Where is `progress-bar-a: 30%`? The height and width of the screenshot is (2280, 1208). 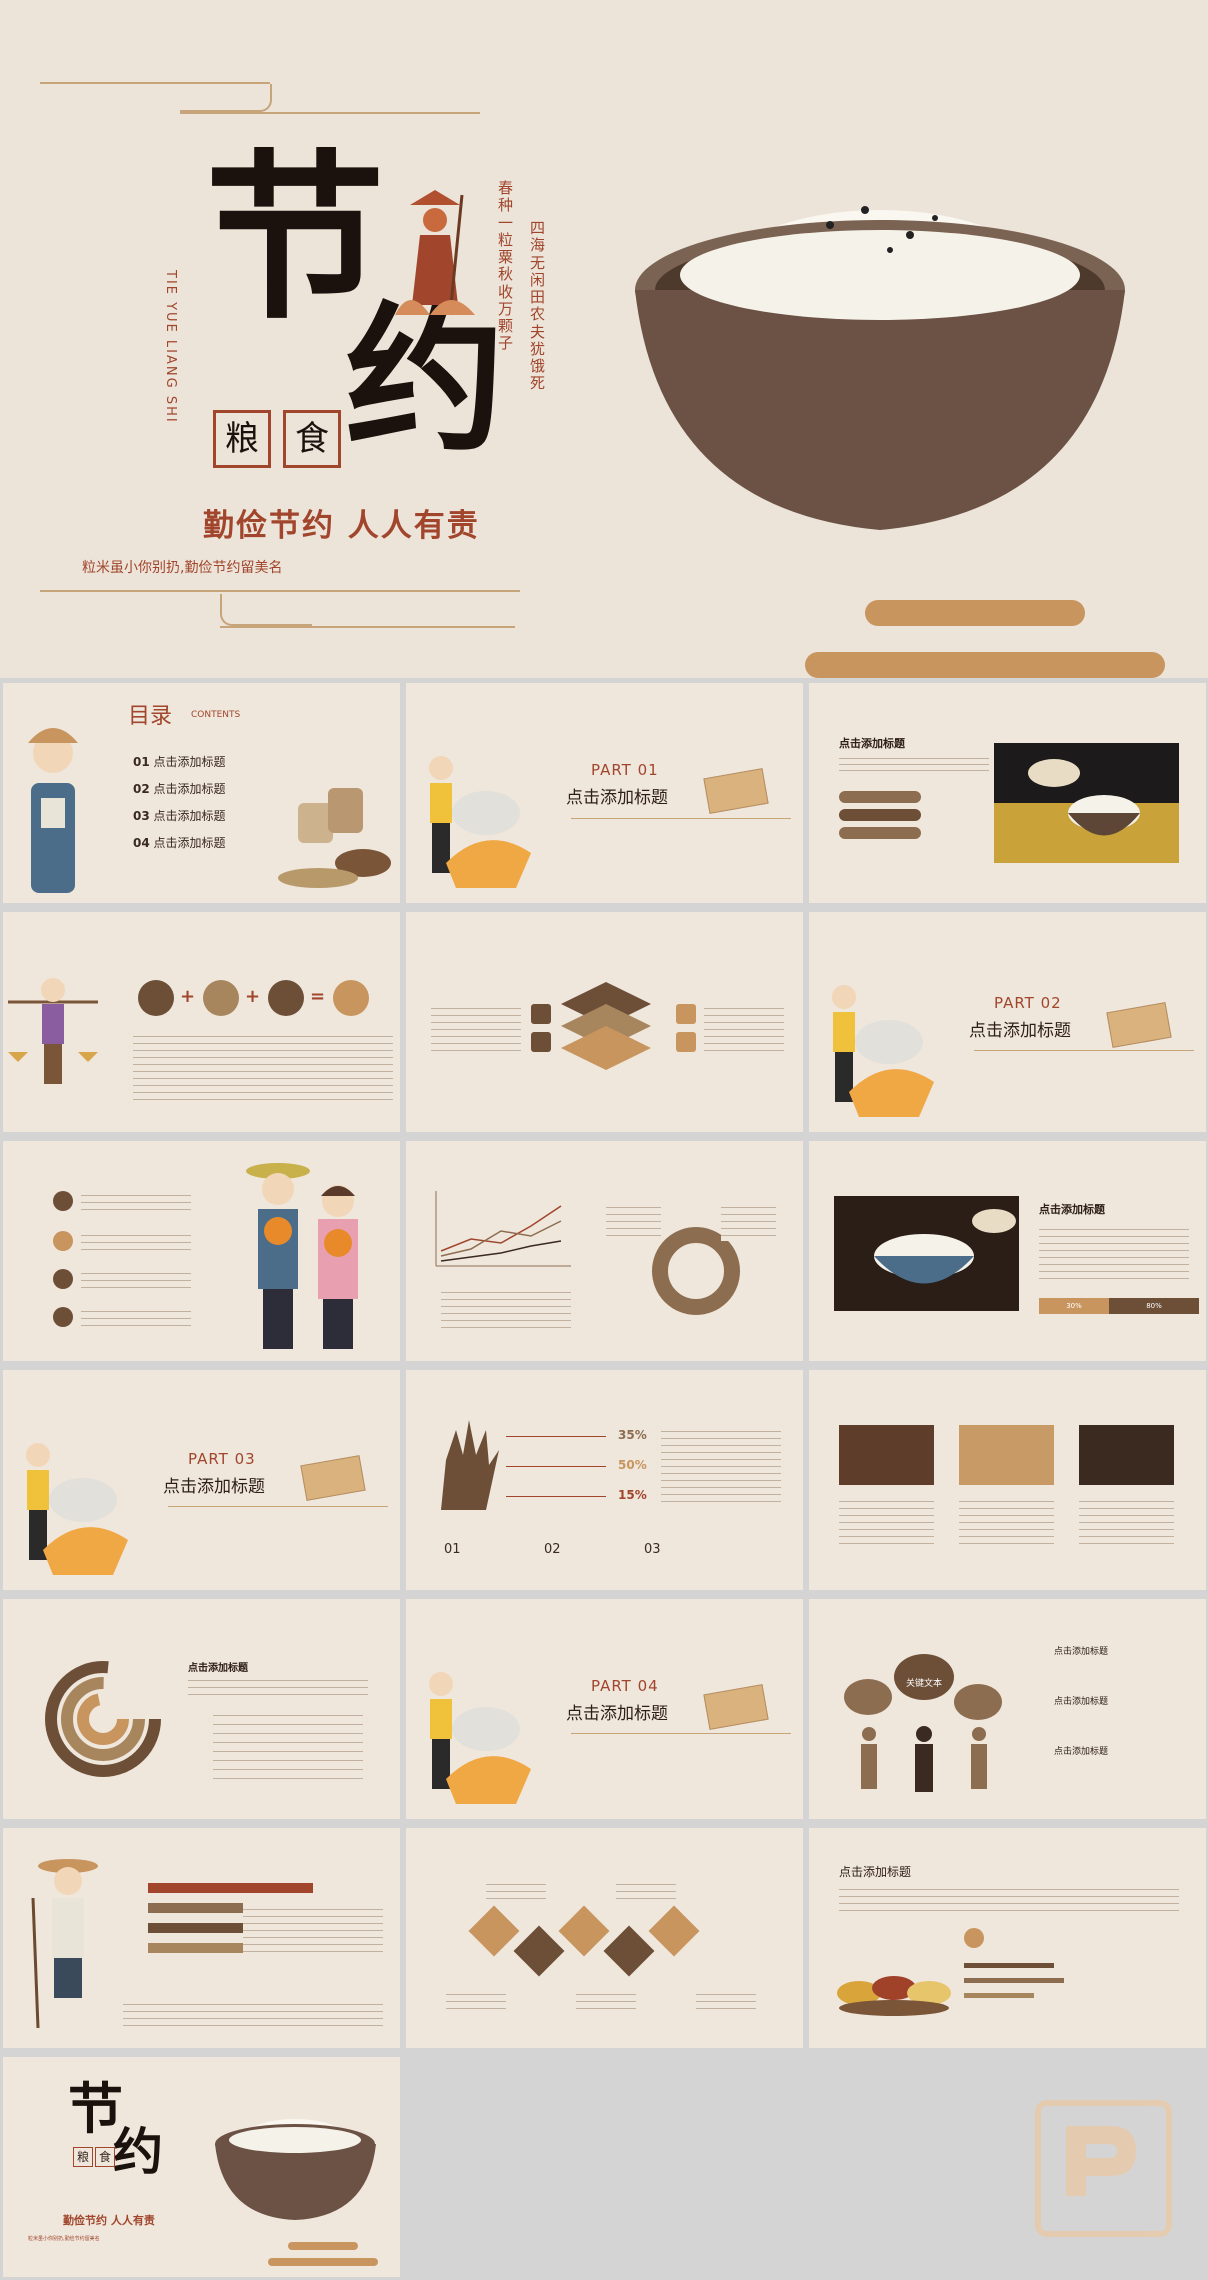
progress-bar-a: 30% is located at coordinates (1074, 1306).